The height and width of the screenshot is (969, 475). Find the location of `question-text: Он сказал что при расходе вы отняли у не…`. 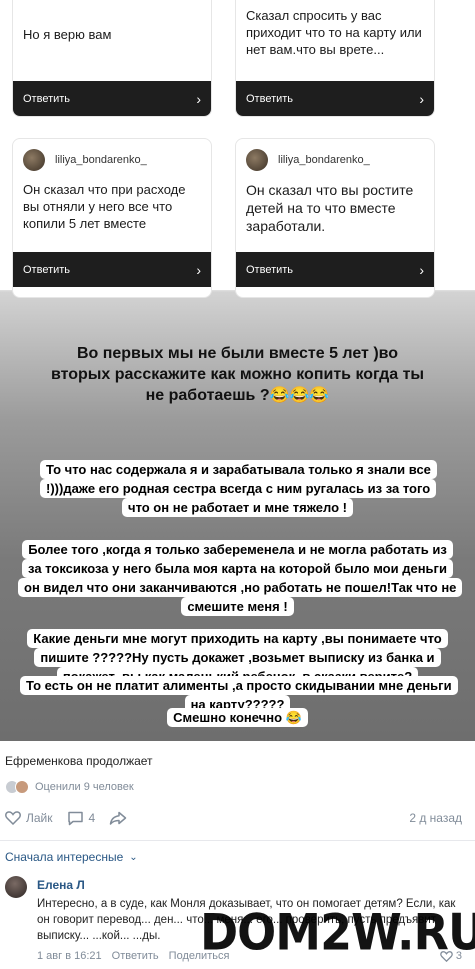

question-text: Он сказал что при расходе вы отняли у не… is located at coordinates (104, 206).